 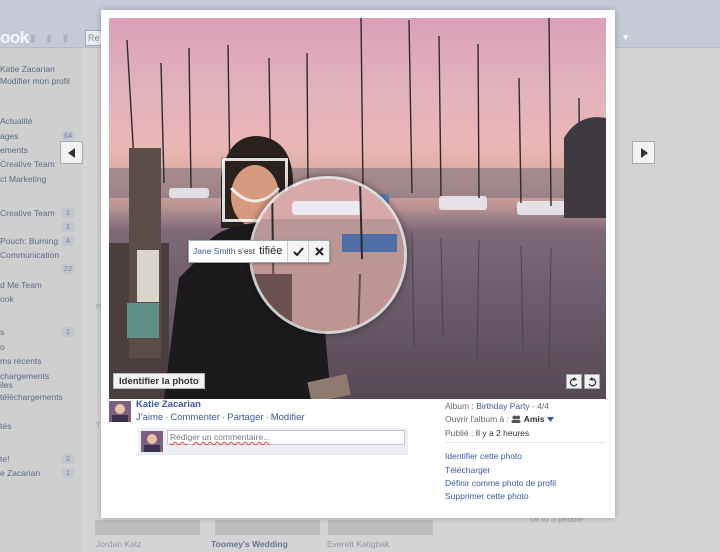 What do you see at coordinates (2, 332) in the screenshot?
I see `sidebar-item: s` at bounding box center [2, 332].